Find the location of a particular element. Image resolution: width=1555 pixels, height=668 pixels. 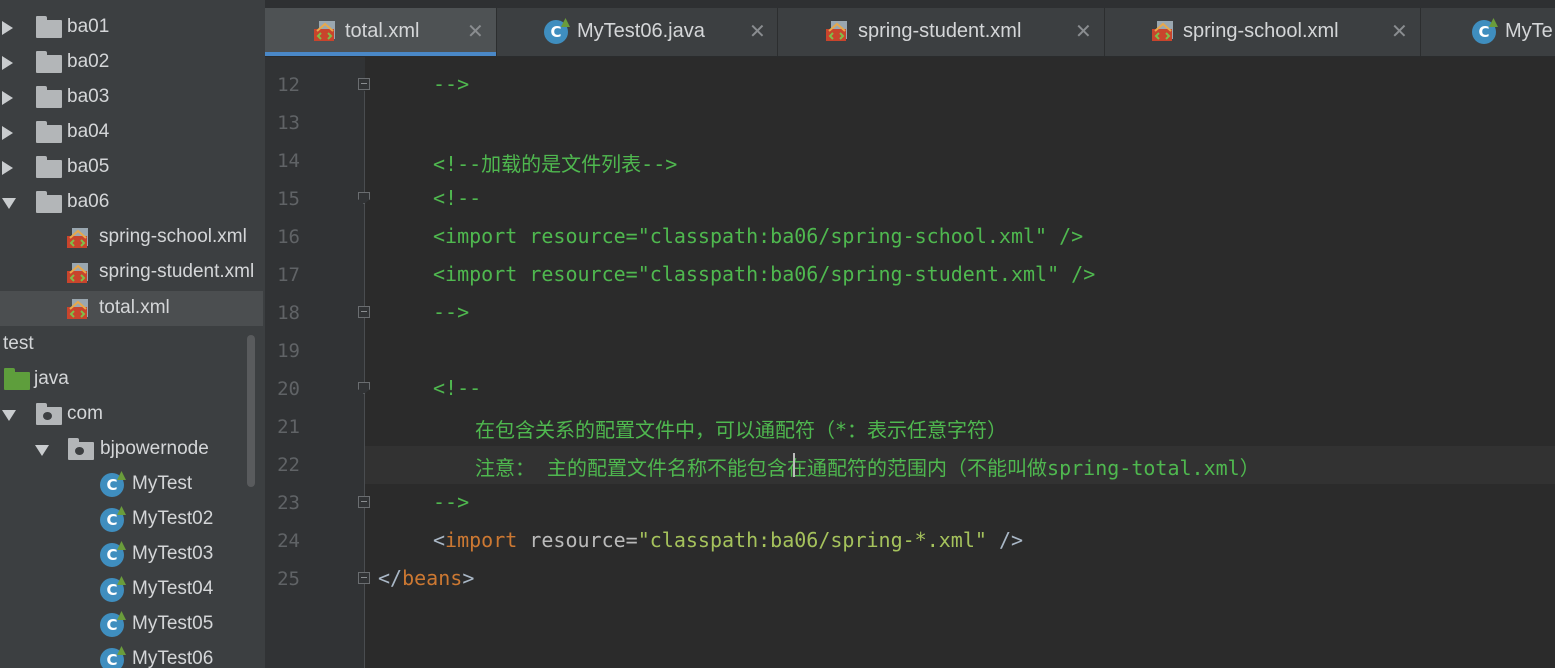

tree-item-label: MyTest05 is located at coordinates (173, 623).